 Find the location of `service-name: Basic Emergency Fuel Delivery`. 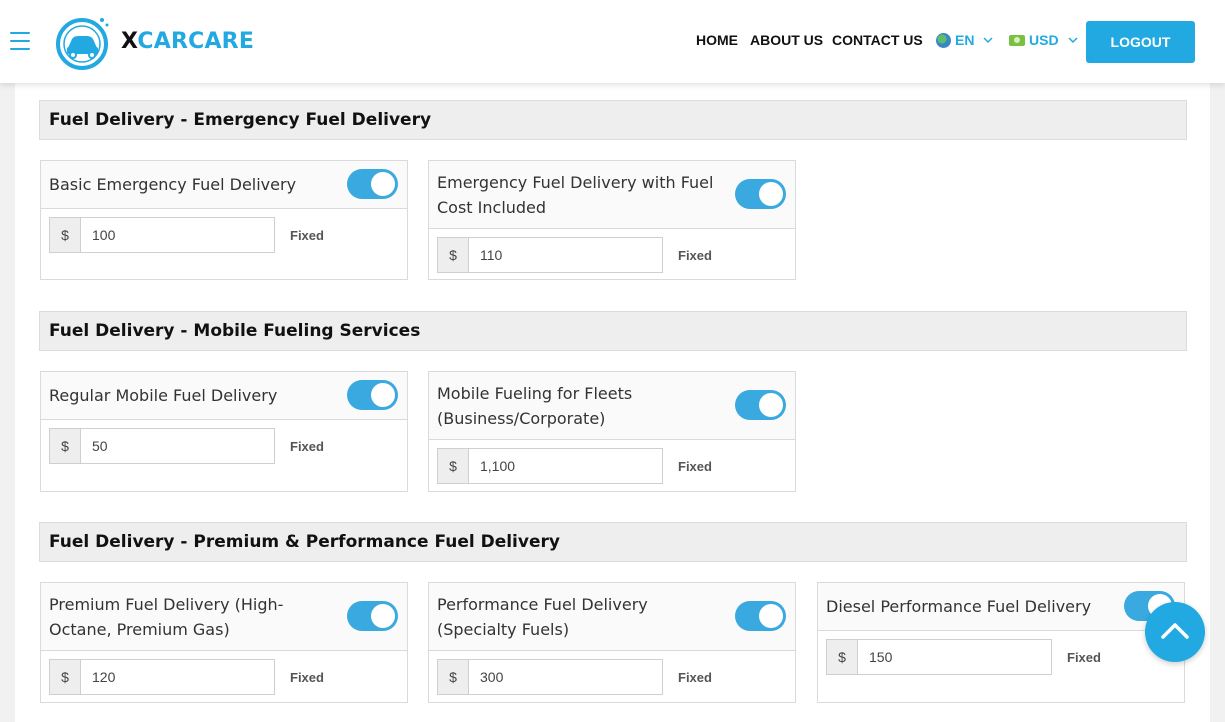

service-name: Basic Emergency Fuel Delivery is located at coordinates (173, 184).